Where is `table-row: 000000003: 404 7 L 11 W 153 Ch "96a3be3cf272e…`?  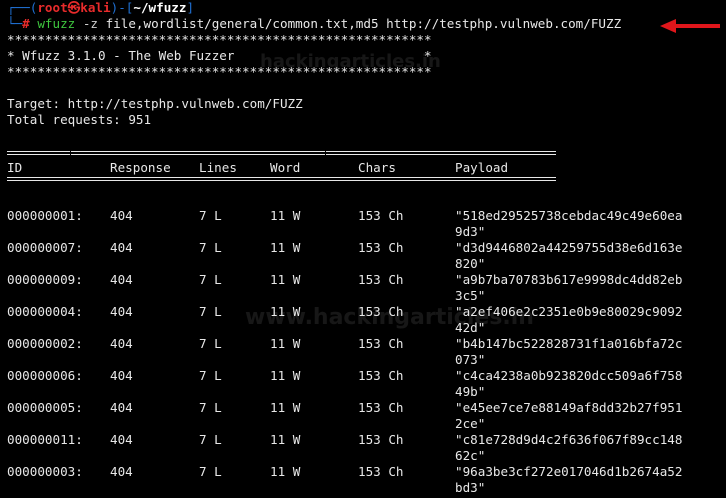
table-row: 000000003: 404 7 L 11 W 153 Ch "96a3be3cf272e… is located at coordinates (366, 472).